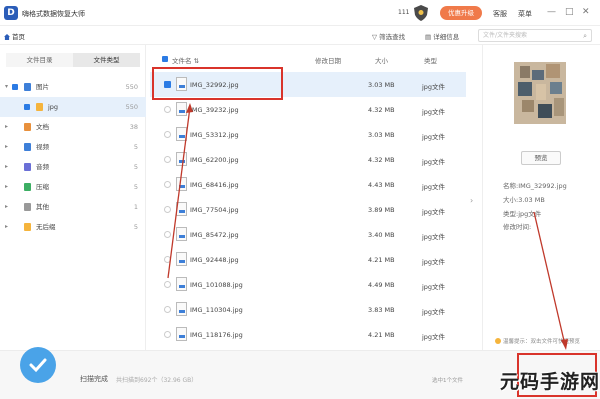 This screenshot has height=399, width=600. What do you see at coordinates (179, 192) in the screenshot?
I see `arrow-line-up` at bounding box center [179, 192].